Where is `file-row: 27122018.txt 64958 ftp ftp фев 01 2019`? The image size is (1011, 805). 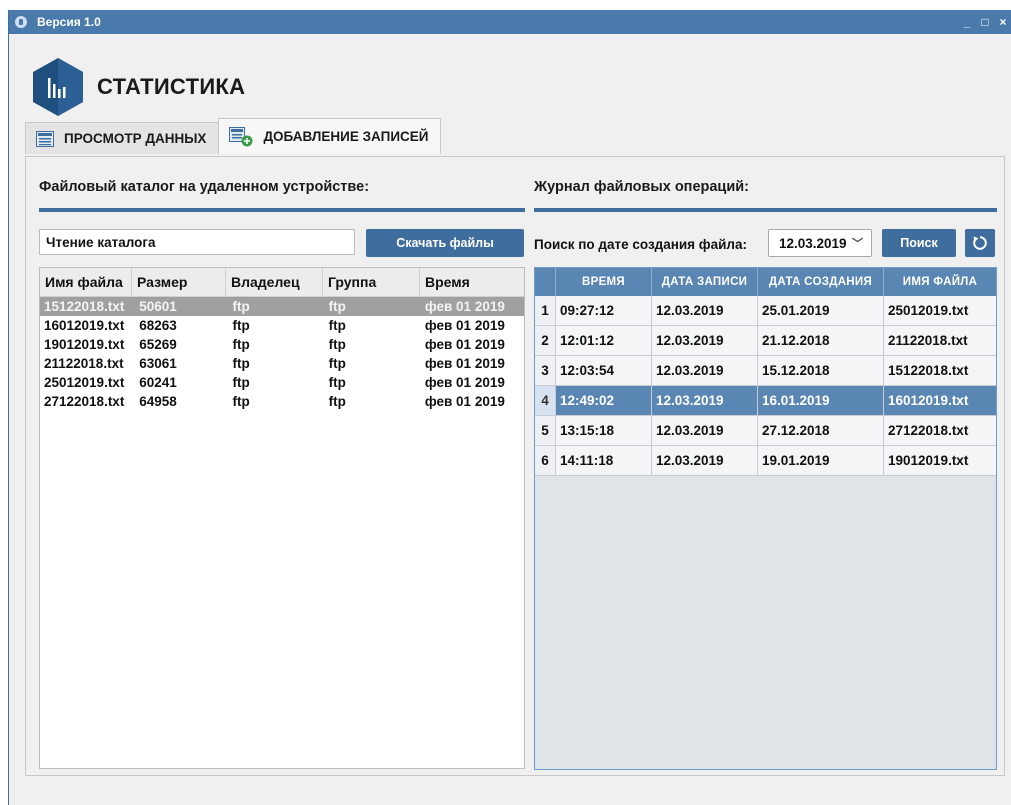
file-row: 27122018.txt 64958 ftp ftp фев 01 2019 is located at coordinates (282, 401).